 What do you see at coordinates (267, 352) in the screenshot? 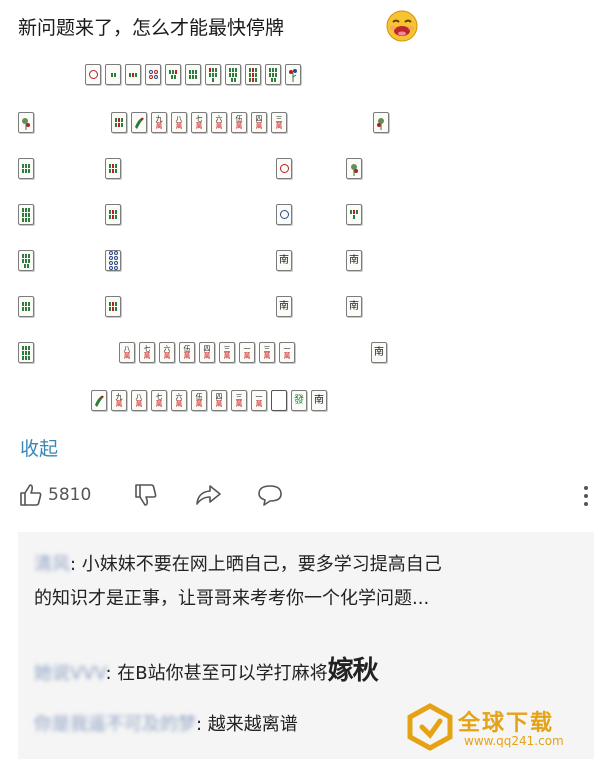
I see `tile-lower-3-wan-b: 三萬` at bounding box center [267, 352].